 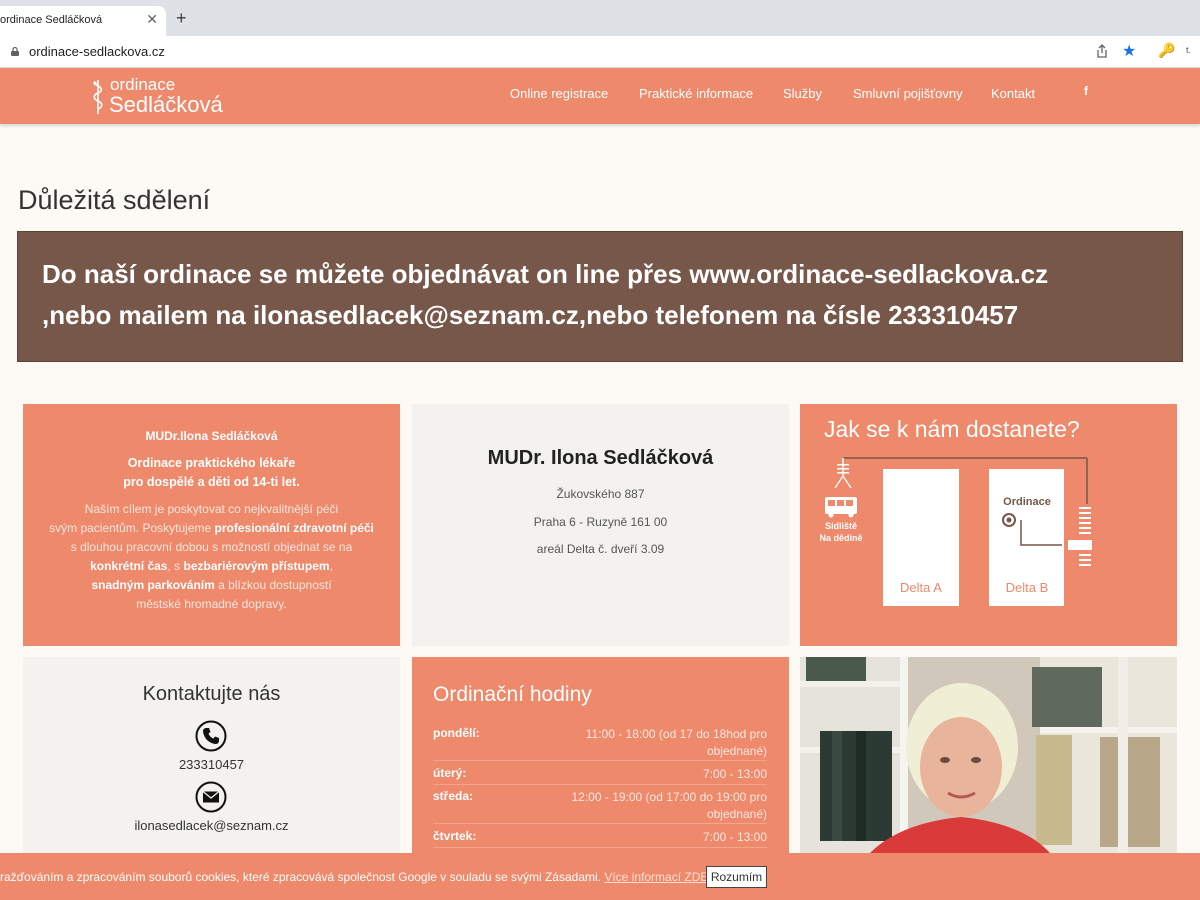 I want to click on address-area: areál Delta č. dveří 3.09, so click(x=600, y=549).